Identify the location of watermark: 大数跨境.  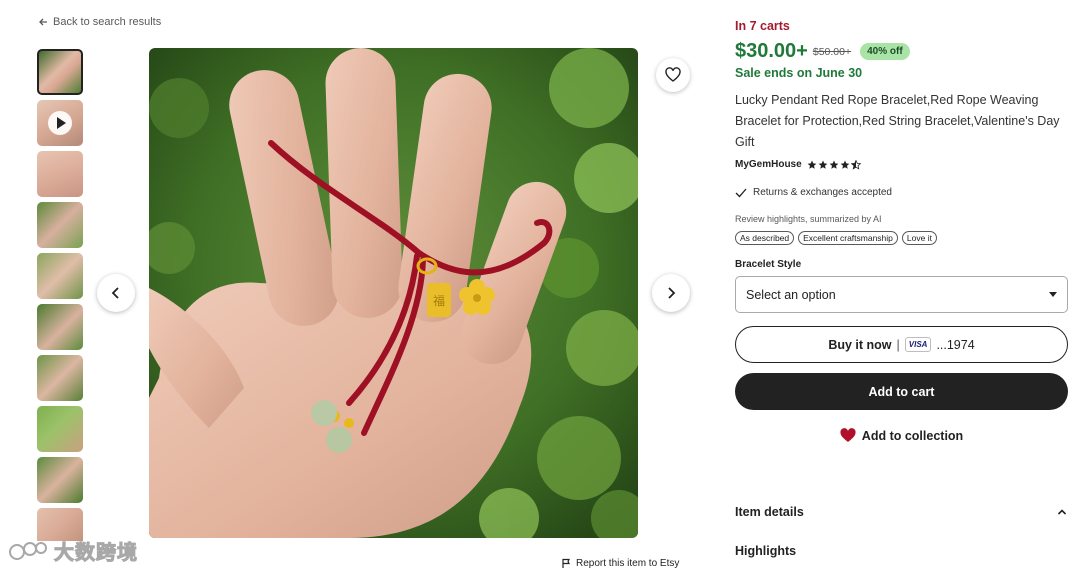
(73, 550).